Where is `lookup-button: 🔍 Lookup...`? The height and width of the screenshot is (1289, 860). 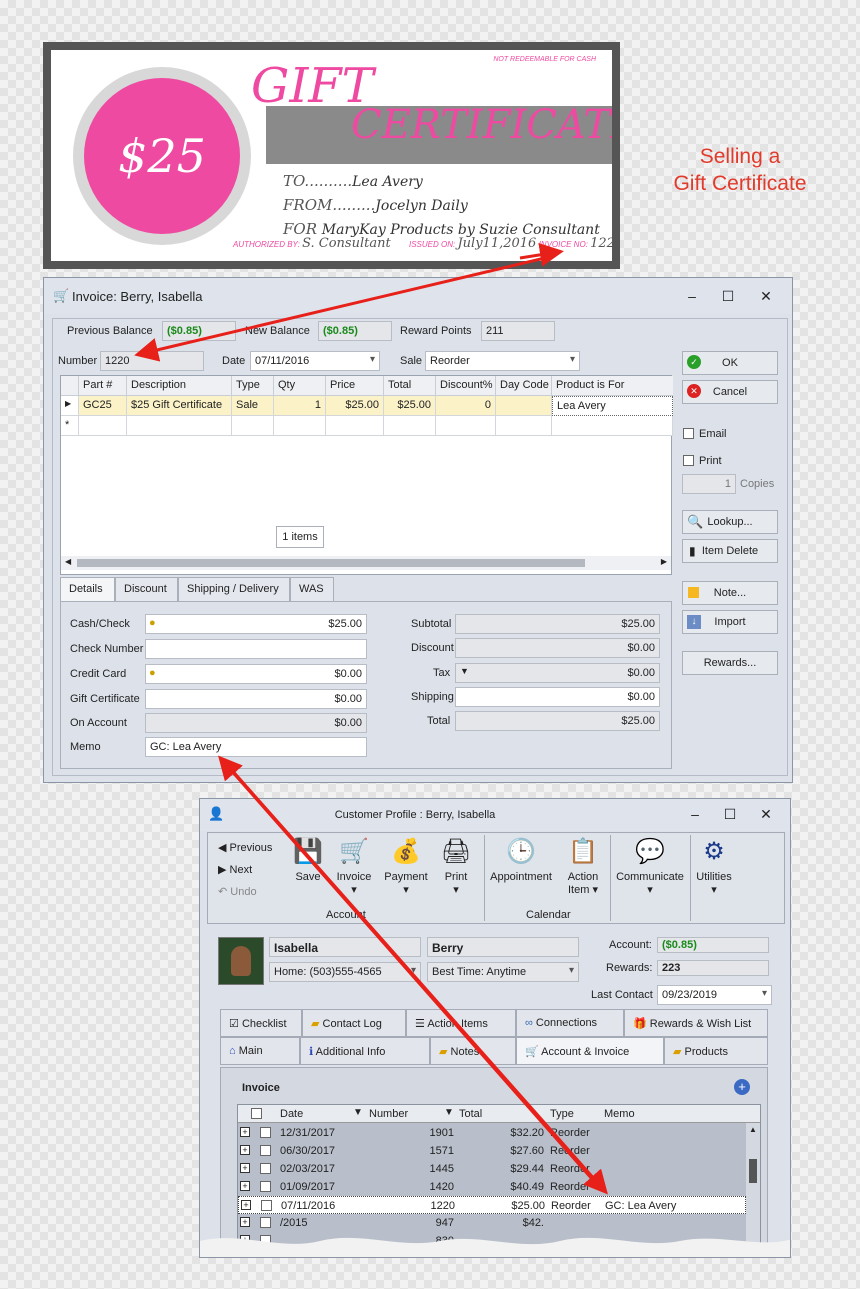
lookup-button: 🔍 Lookup... is located at coordinates (730, 522).